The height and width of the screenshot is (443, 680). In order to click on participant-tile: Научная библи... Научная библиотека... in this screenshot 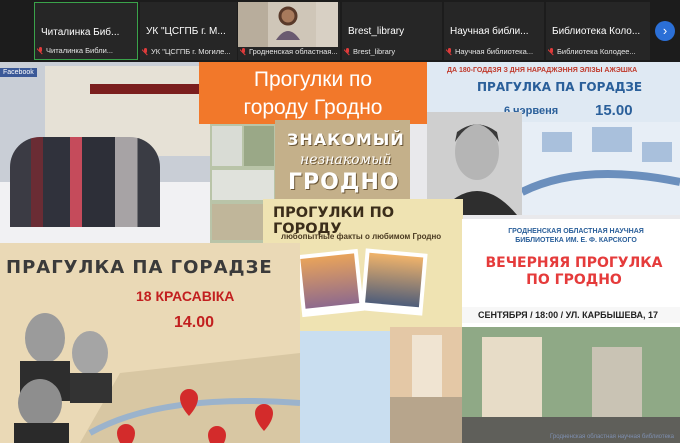, I will do `click(494, 31)`.